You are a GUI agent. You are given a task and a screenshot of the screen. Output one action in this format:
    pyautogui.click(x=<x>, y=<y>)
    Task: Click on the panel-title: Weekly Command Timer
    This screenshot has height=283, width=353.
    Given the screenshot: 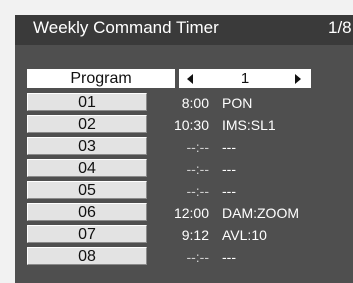 What is the action you would take?
    pyautogui.click(x=126, y=27)
    